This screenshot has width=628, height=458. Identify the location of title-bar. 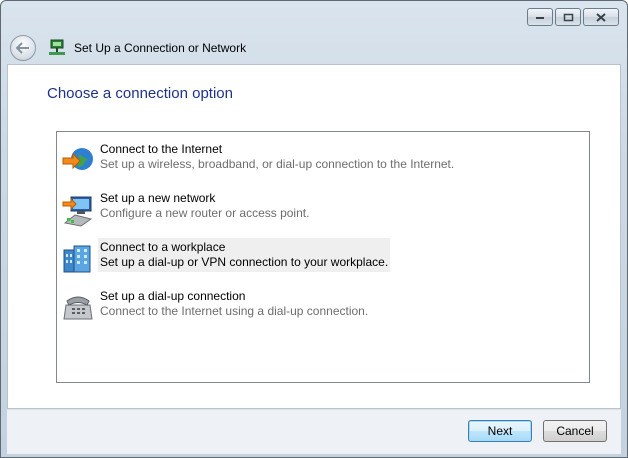
(314, 16).